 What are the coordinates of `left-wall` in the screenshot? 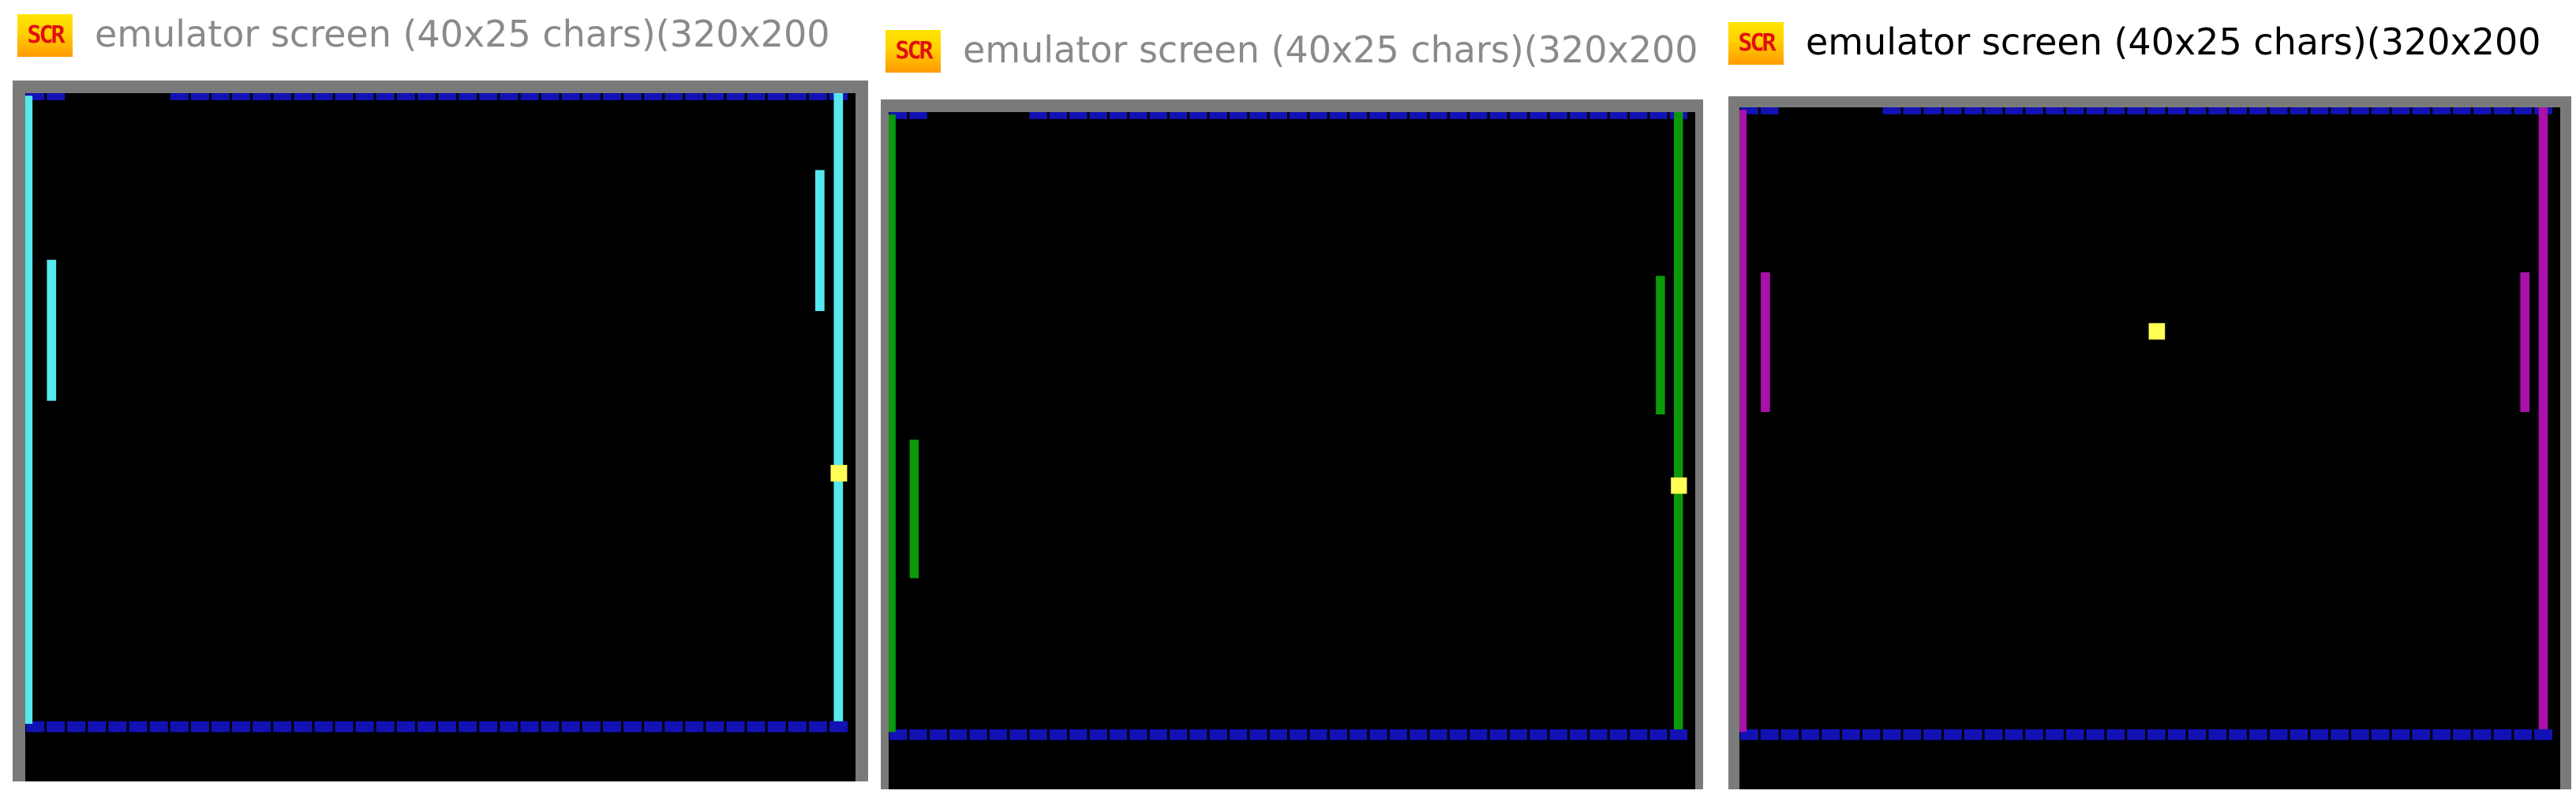 It's located at (892, 423).